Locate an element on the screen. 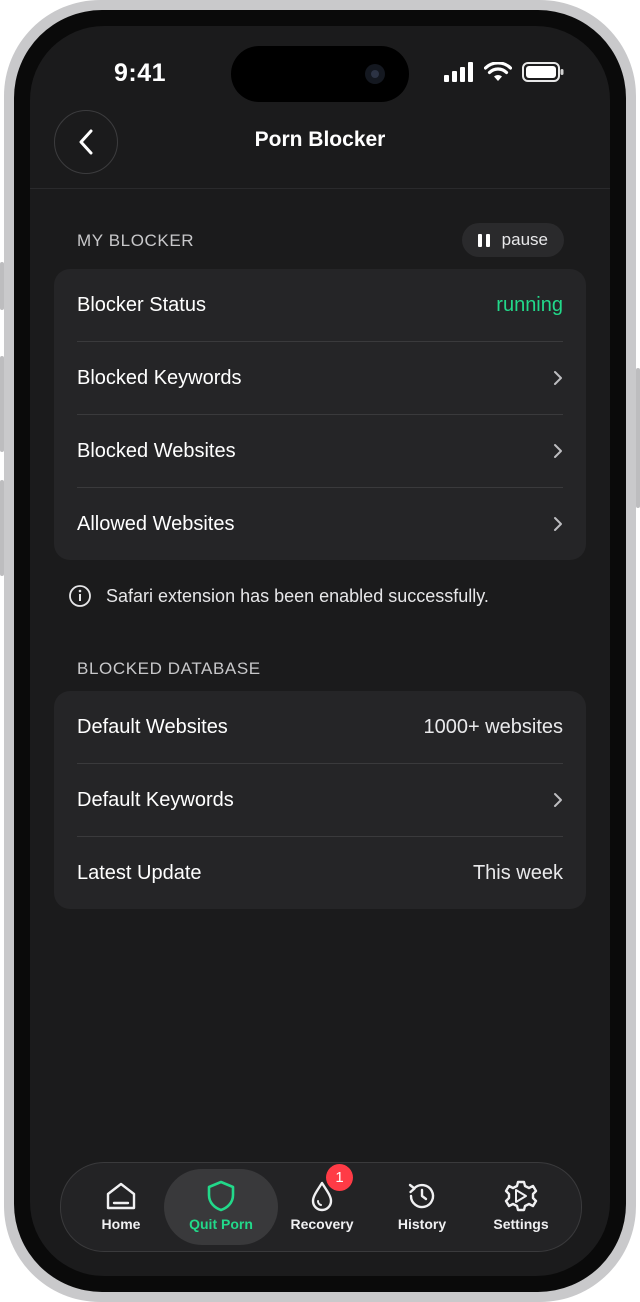 This screenshot has height=1302, width=640. tab-recovery-label: Recovery is located at coordinates (322, 1224).